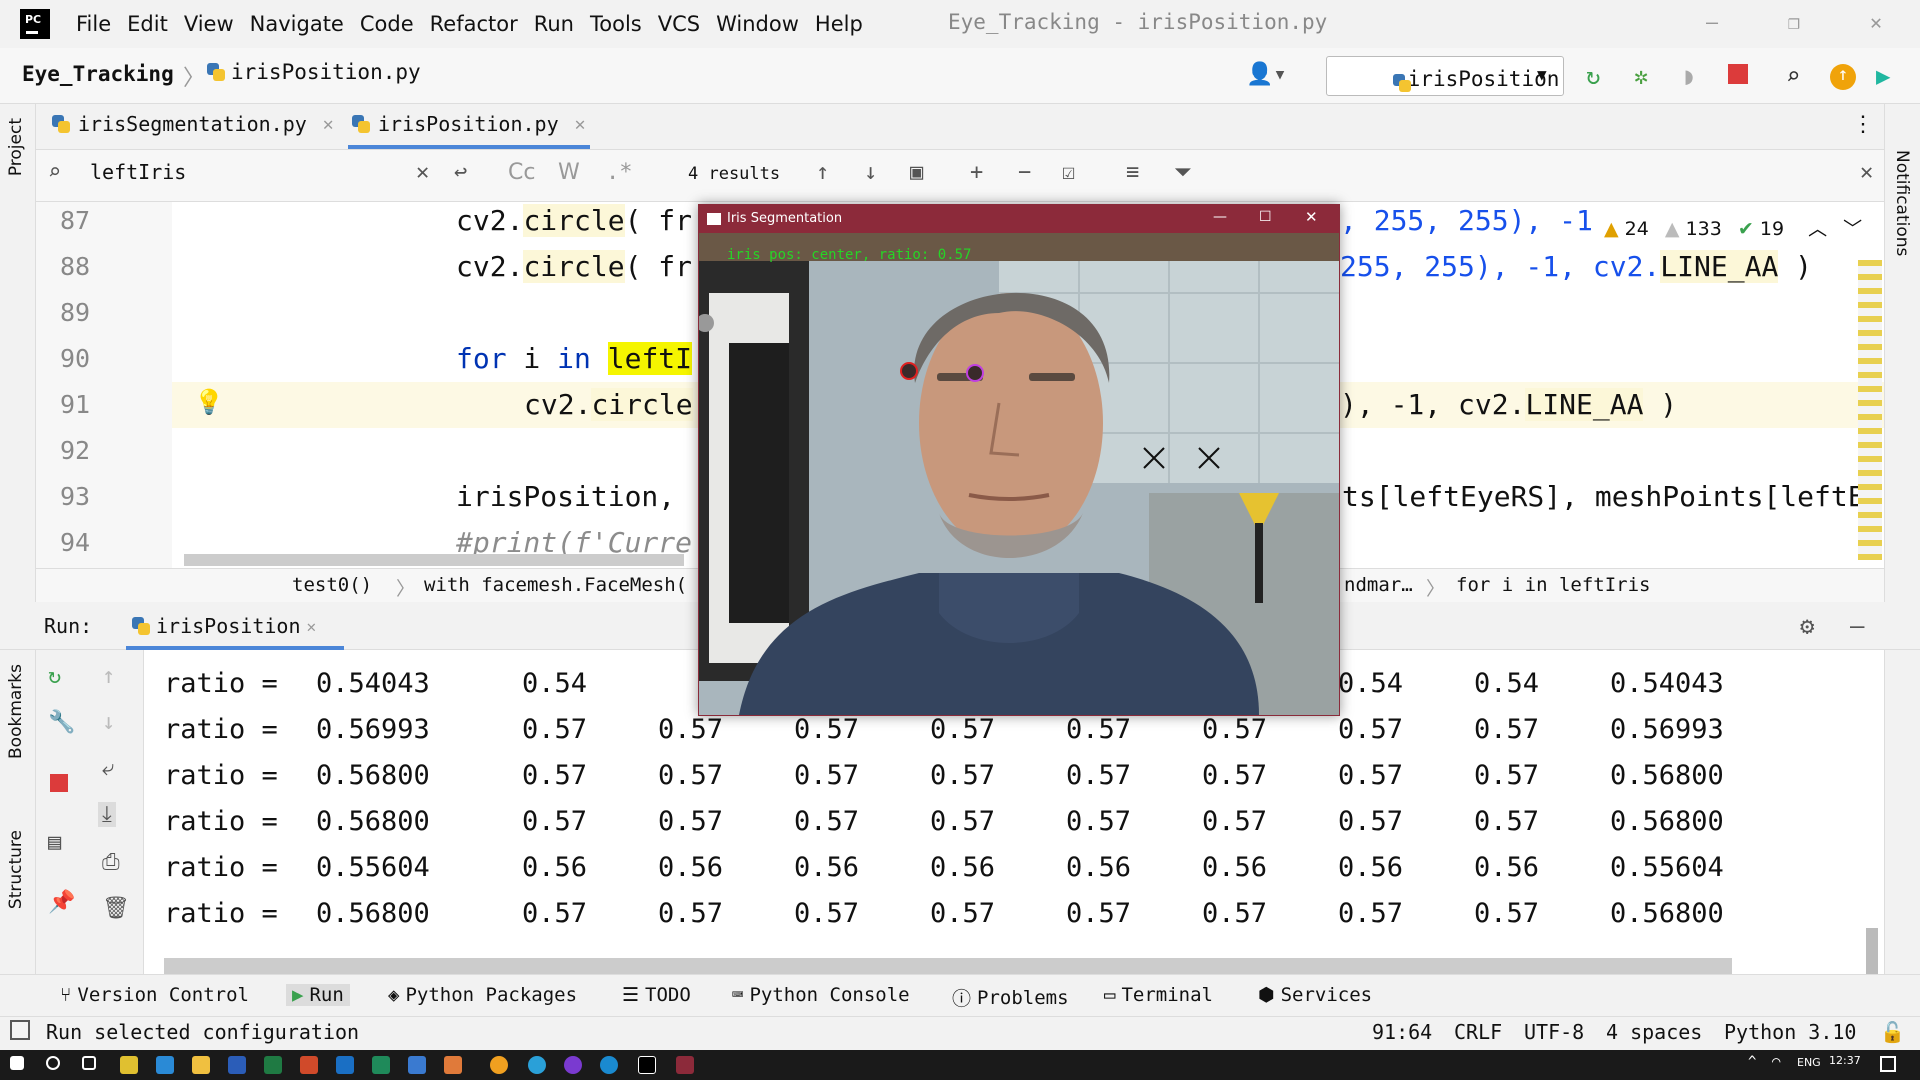  Describe the element at coordinates (116, 908) in the screenshot. I see `trash-icon: 🗑` at that location.